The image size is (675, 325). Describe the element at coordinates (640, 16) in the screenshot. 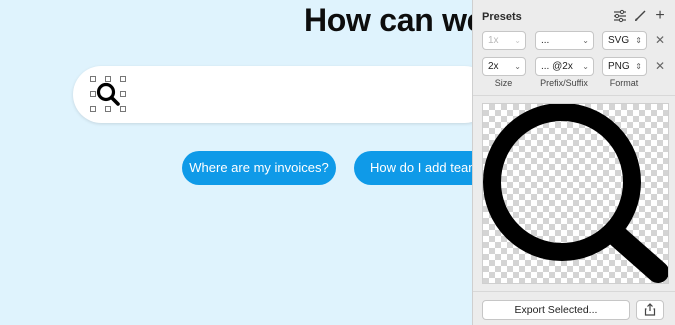

I see `brush-icon` at that location.